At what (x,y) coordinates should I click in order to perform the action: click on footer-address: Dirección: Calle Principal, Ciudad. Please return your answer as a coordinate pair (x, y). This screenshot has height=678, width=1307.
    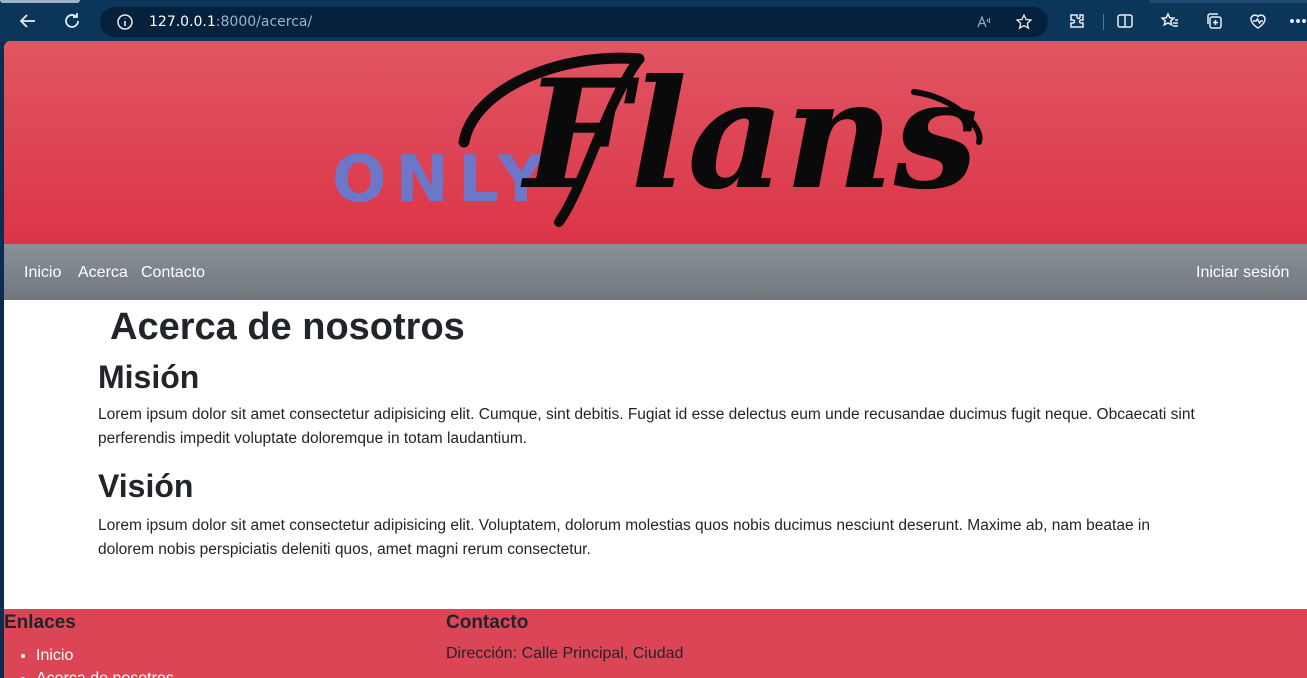
    Looking at the image, I should click on (565, 653).